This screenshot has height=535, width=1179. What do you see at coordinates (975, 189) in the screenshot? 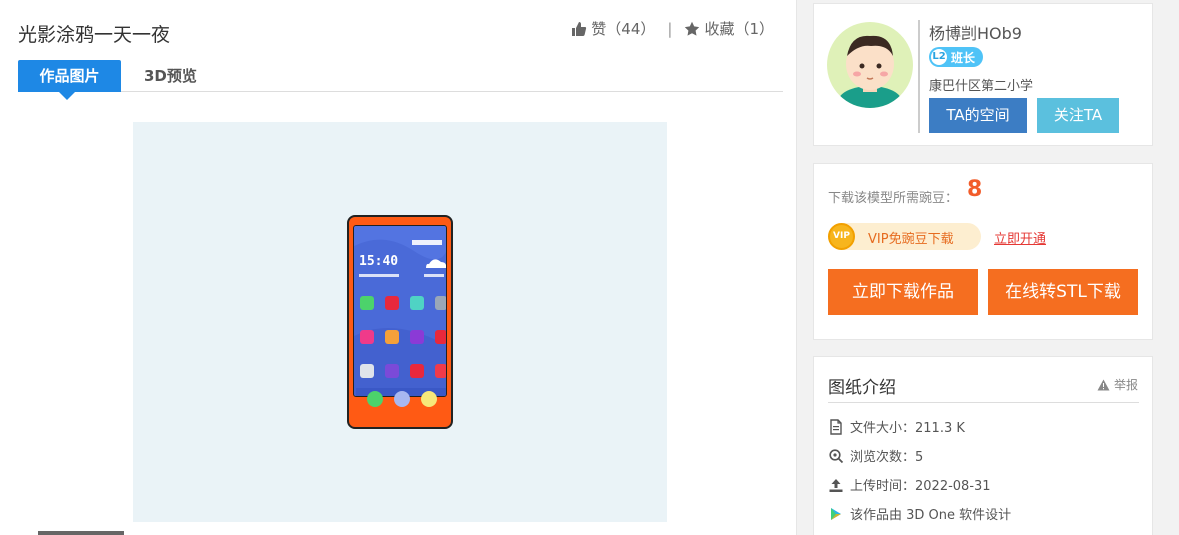
I see `download-cost-value: 8` at bounding box center [975, 189].